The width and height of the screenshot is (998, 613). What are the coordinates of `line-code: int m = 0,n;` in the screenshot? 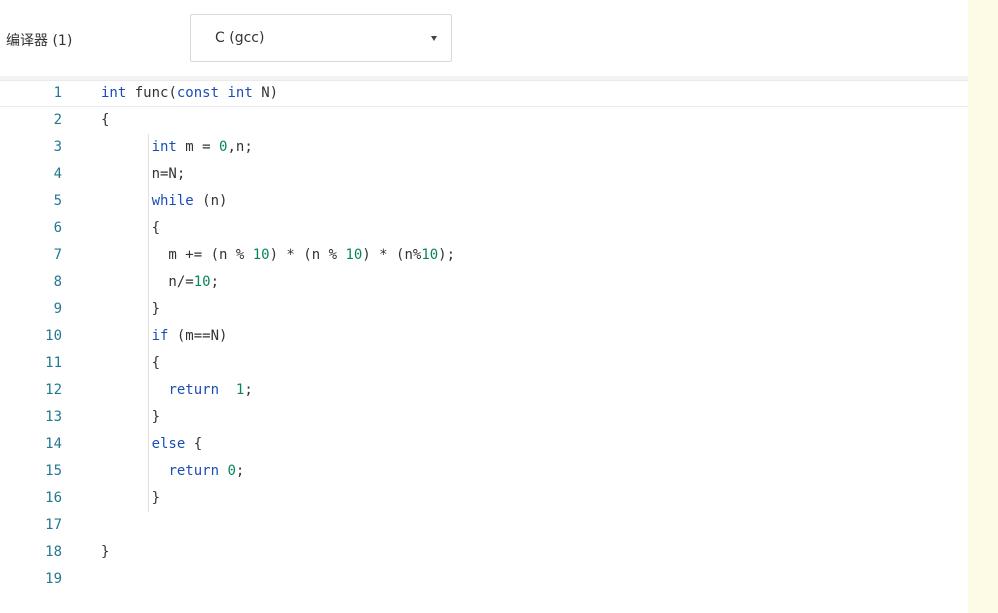 It's located at (202, 147).